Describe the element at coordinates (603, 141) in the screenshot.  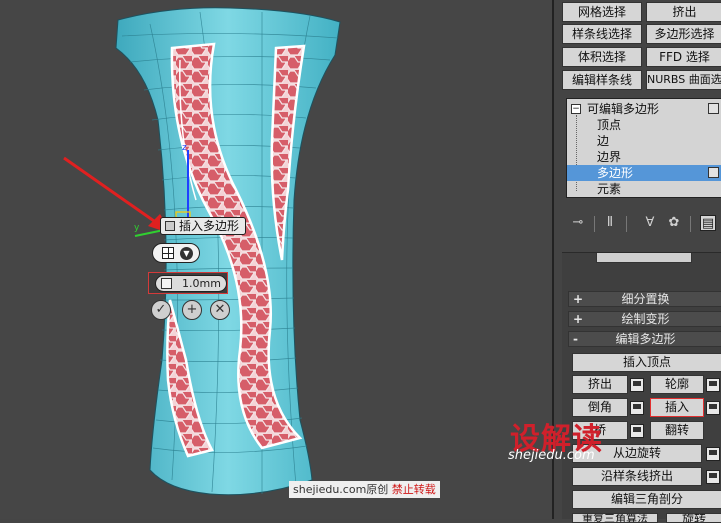
I see `stack-item-label: 边` at that location.